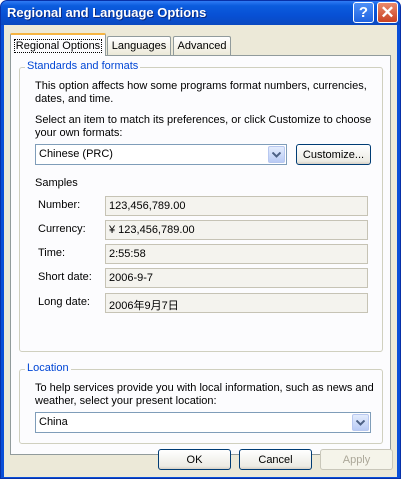 The image size is (401, 479). I want to click on cancel-button: Cancel, so click(275, 459).